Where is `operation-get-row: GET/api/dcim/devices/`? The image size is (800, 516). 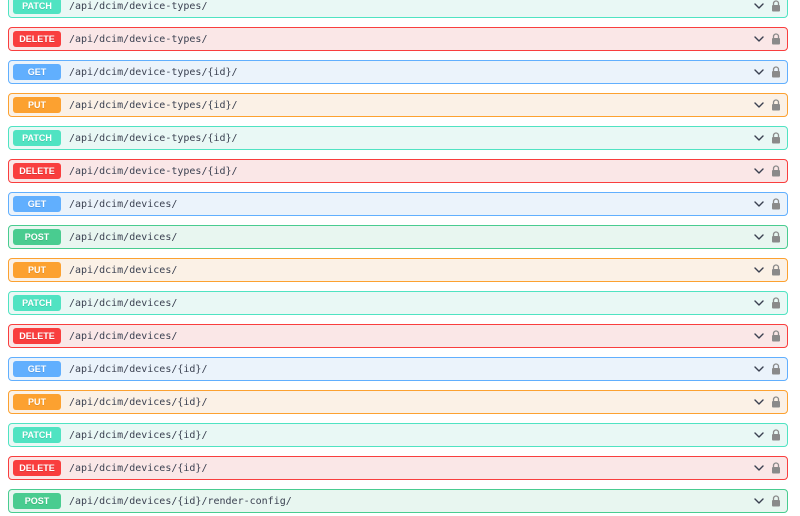 operation-get-row: GET/api/dcim/devices/ is located at coordinates (398, 204).